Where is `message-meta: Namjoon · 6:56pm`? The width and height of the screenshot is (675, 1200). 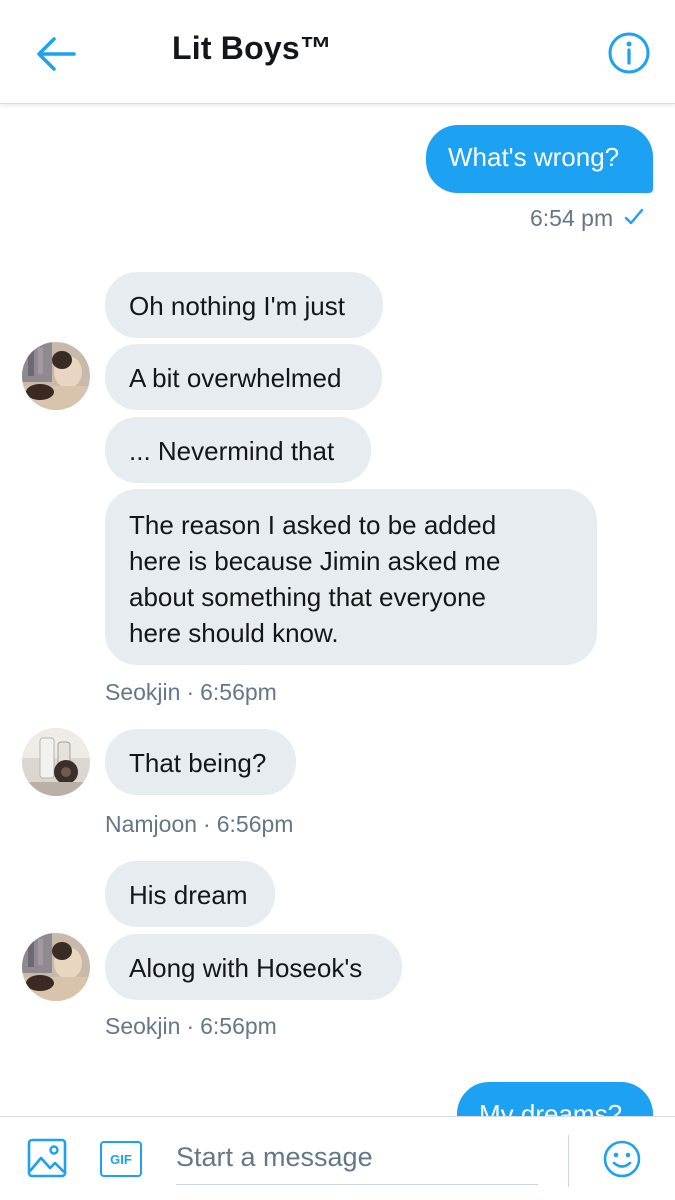
message-meta: Namjoon · 6:56pm is located at coordinates (199, 824).